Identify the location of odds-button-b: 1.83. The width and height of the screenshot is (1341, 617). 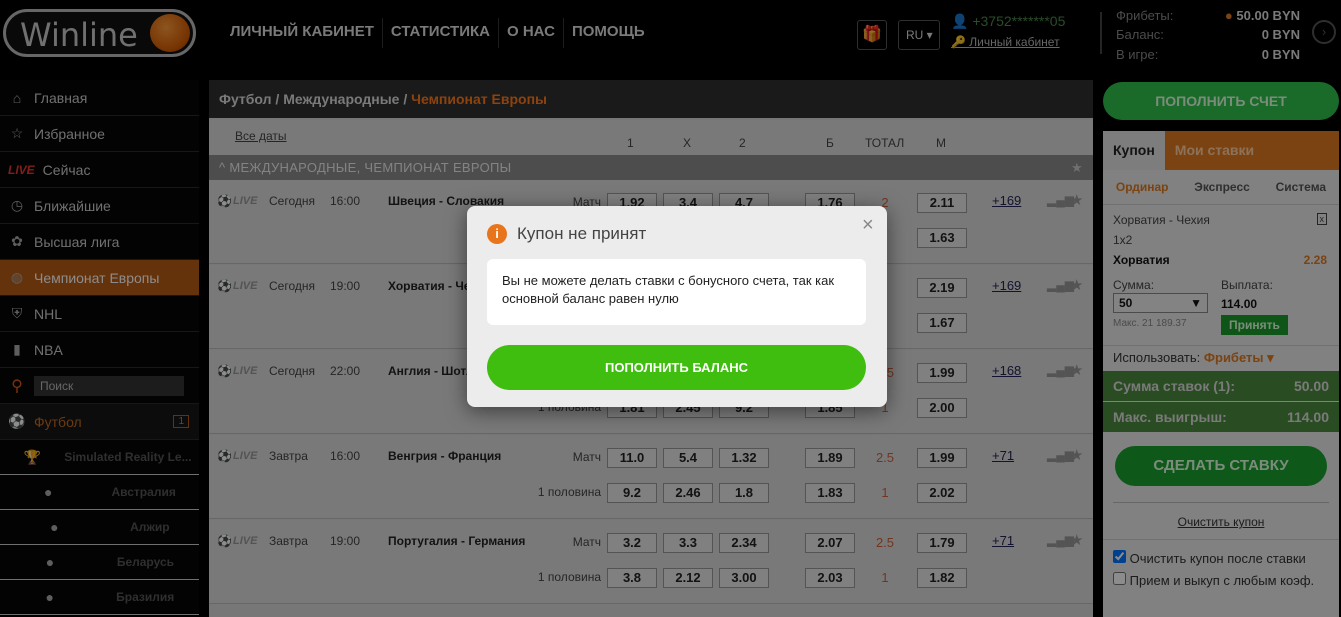
(830, 493).